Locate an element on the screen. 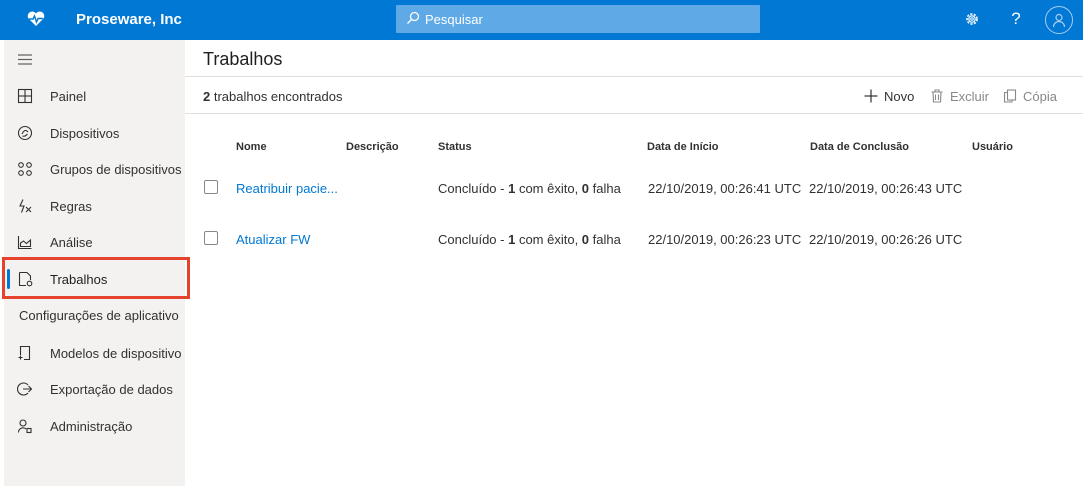  sidebar-item-label: Modelos de dispositivo is located at coordinates (116, 353).